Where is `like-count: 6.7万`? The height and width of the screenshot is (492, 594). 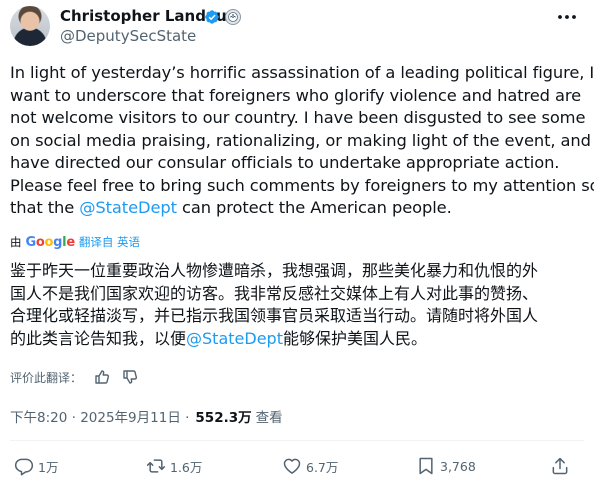 like-count: 6.7万 is located at coordinates (322, 467).